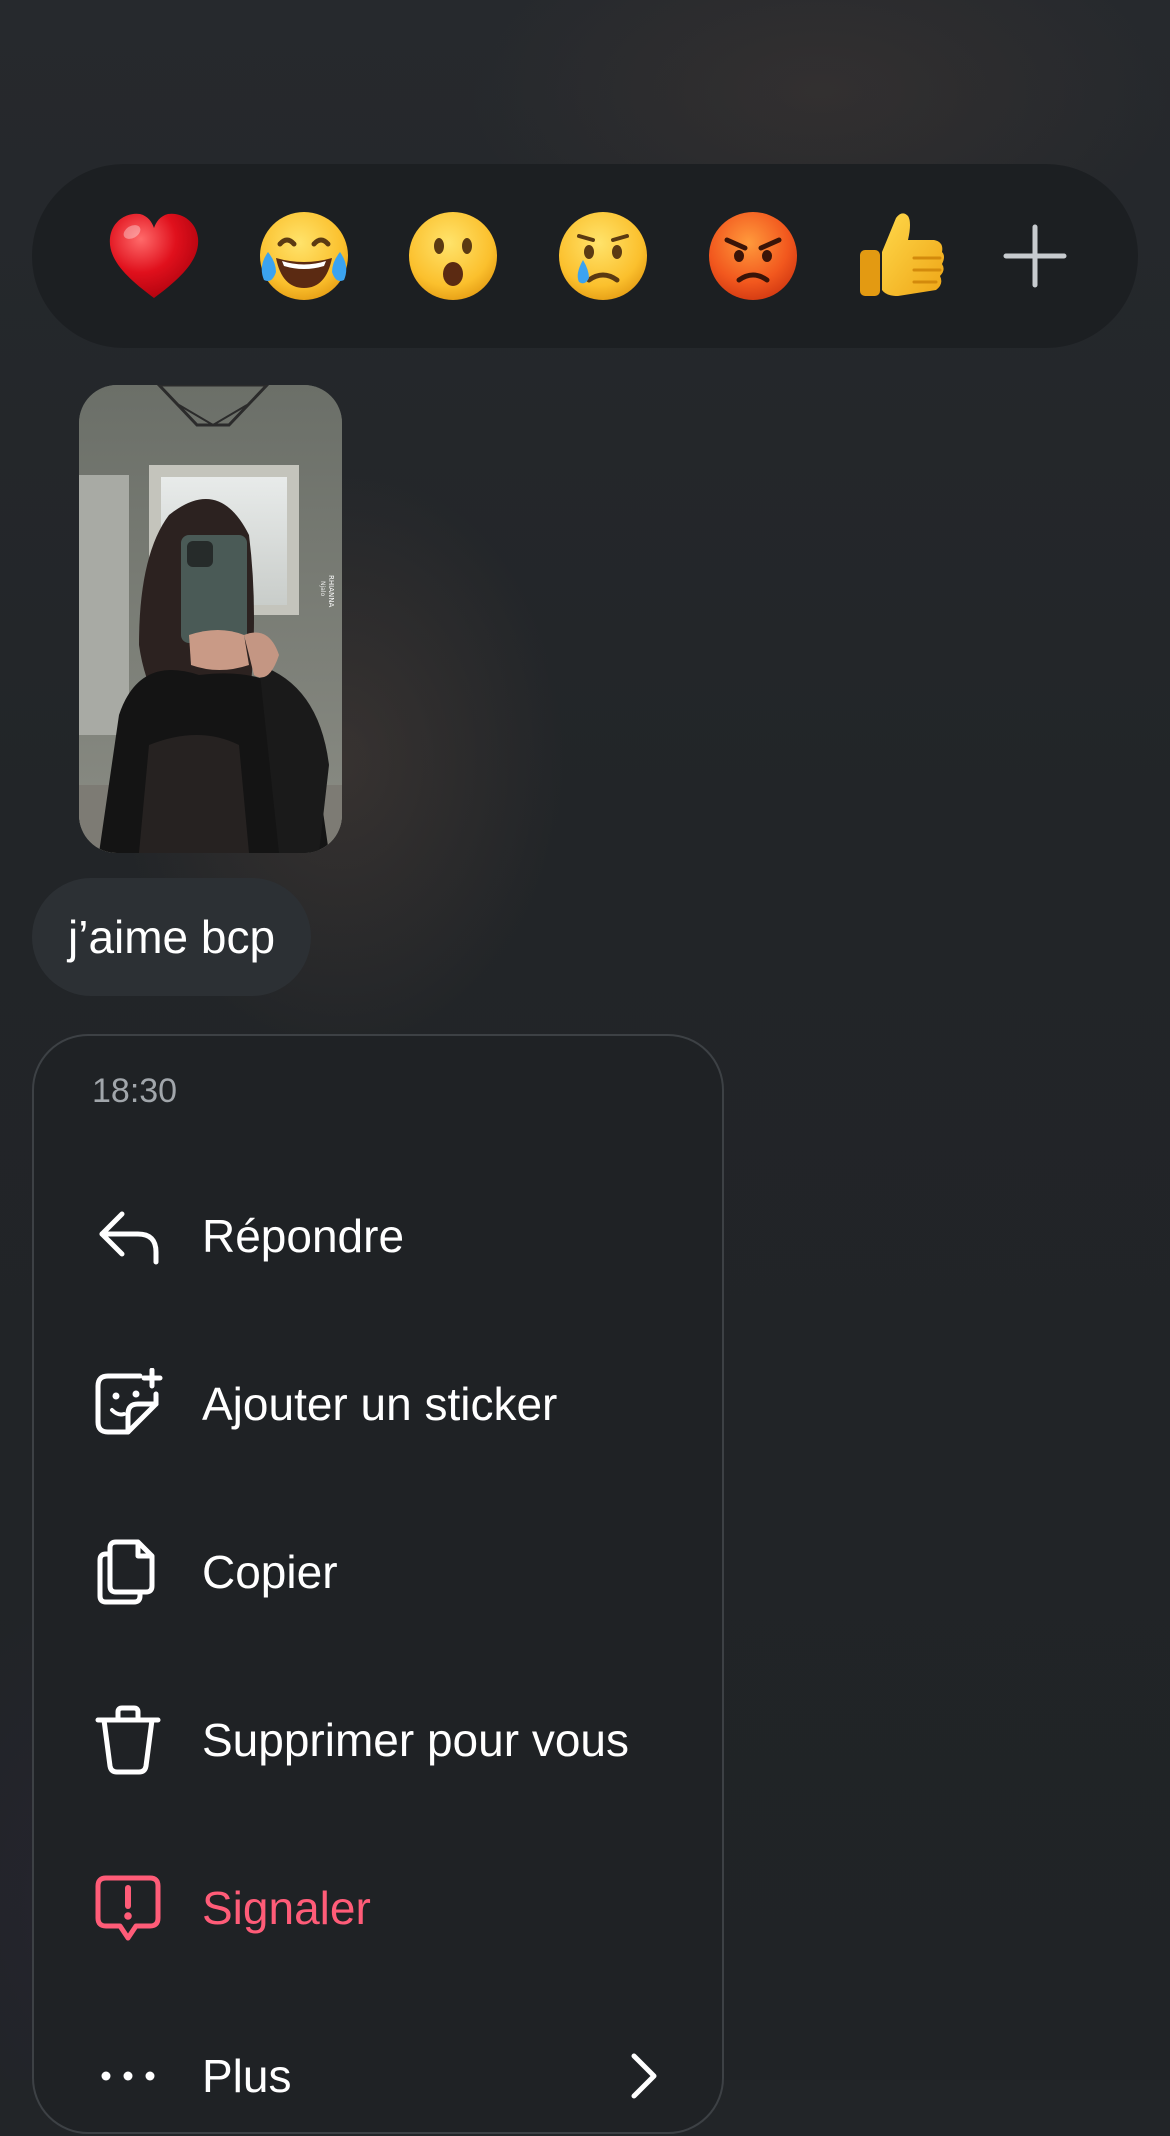  I want to click on reaction-wow, so click(453, 256).